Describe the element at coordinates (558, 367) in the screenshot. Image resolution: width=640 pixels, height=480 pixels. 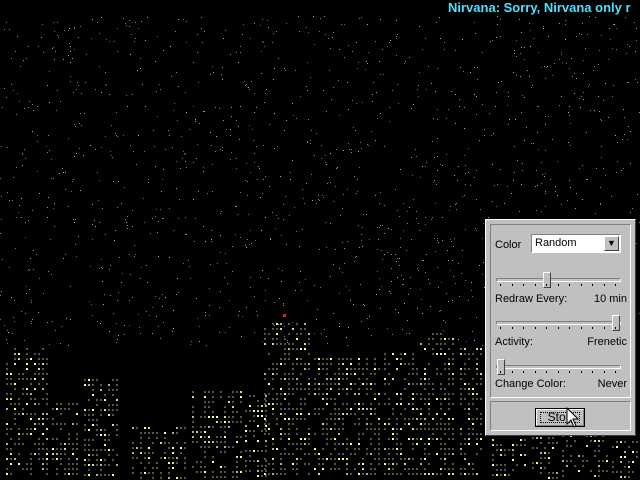
I see `change-color-slider` at that location.